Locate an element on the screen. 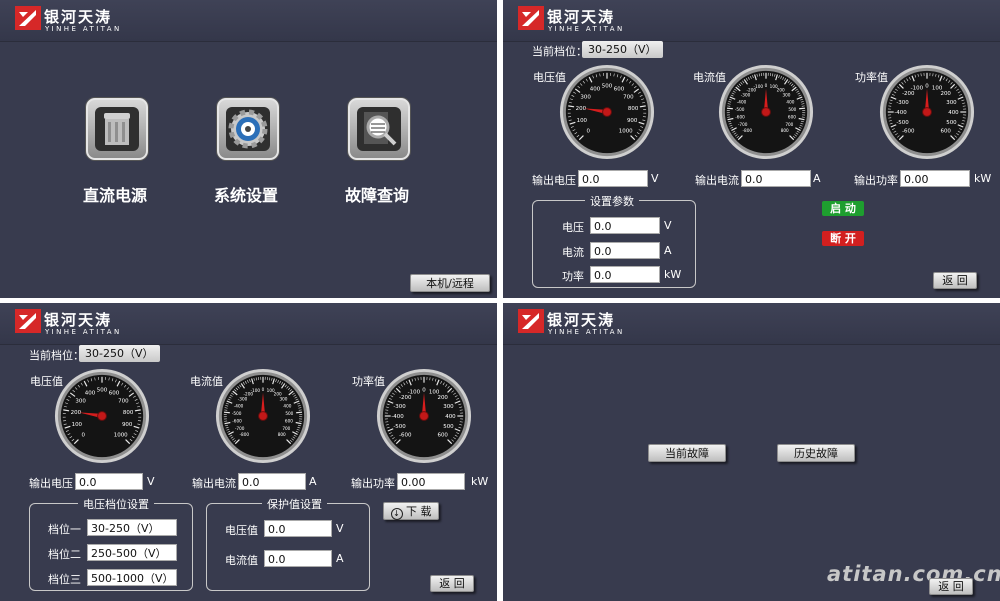 The width and height of the screenshot is (1000, 601). gear-icon is located at coordinates (248, 129).